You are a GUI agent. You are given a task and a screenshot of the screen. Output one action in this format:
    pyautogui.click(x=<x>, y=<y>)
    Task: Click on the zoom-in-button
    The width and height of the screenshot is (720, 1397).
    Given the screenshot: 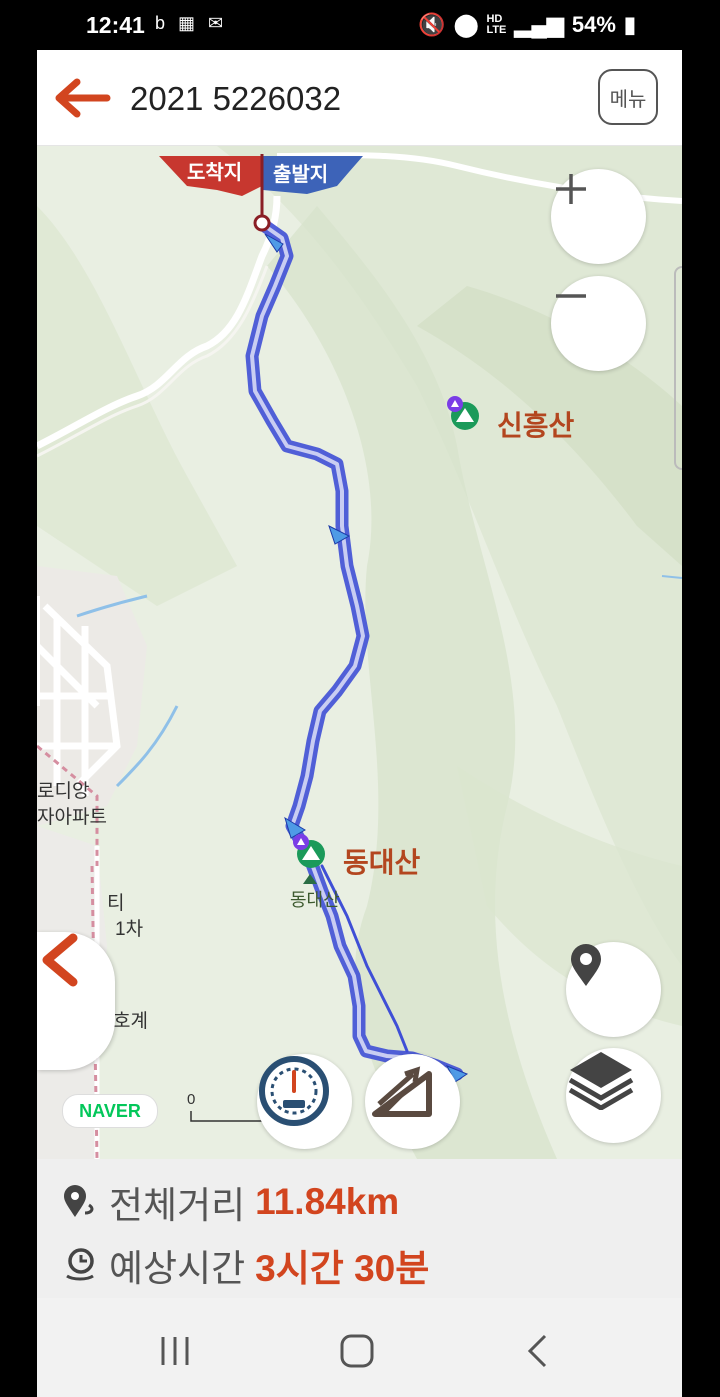 What is the action you would take?
    pyautogui.click(x=598, y=216)
    